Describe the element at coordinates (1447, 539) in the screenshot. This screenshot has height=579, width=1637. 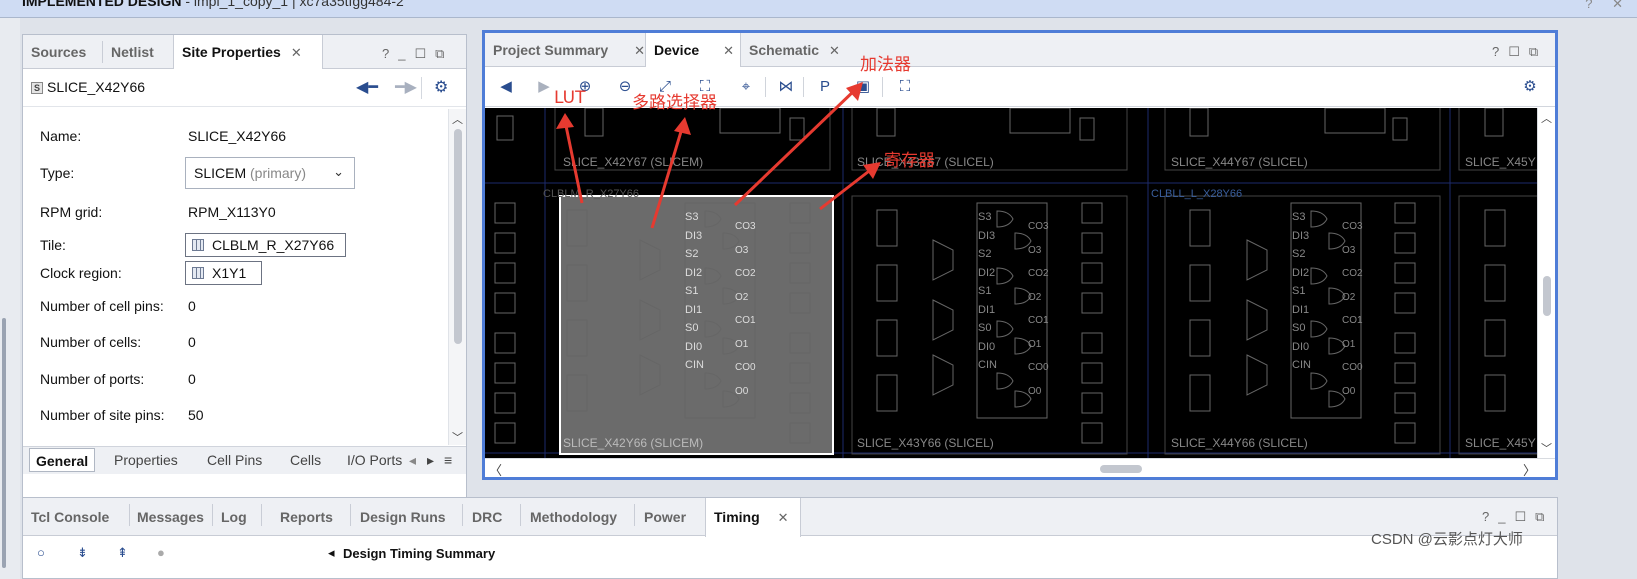
I see `watermark: CSDN @云影点灯大师` at that location.